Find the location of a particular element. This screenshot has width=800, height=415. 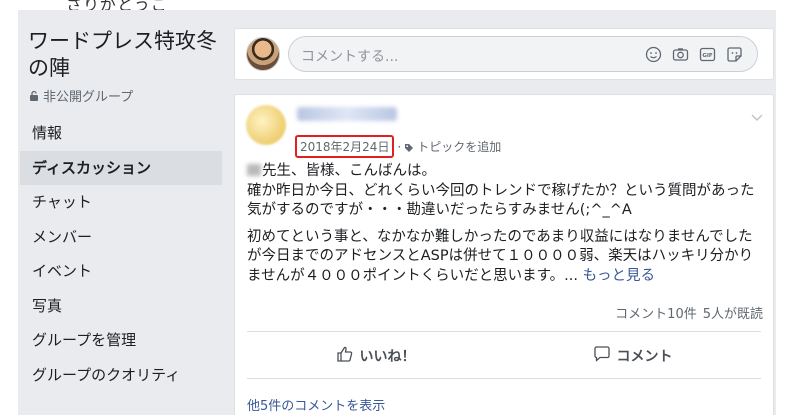

see-more-link: もっと見る is located at coordinates (619, 276).